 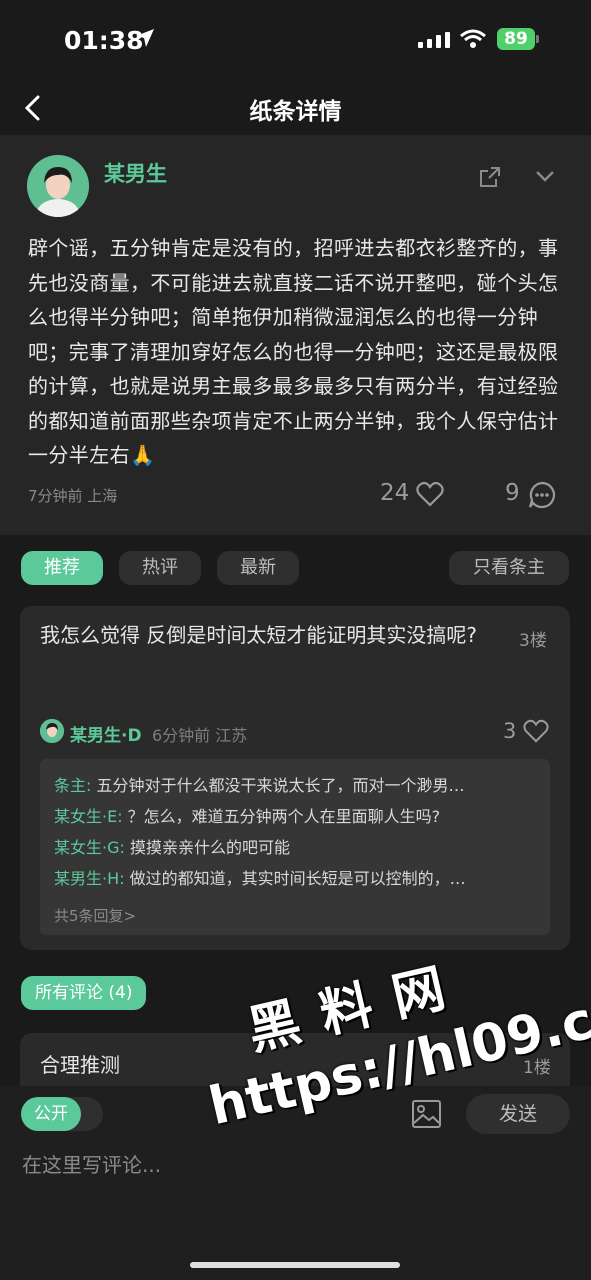 I want to click on comment-bubble-icon, so click(x=542, y=495).